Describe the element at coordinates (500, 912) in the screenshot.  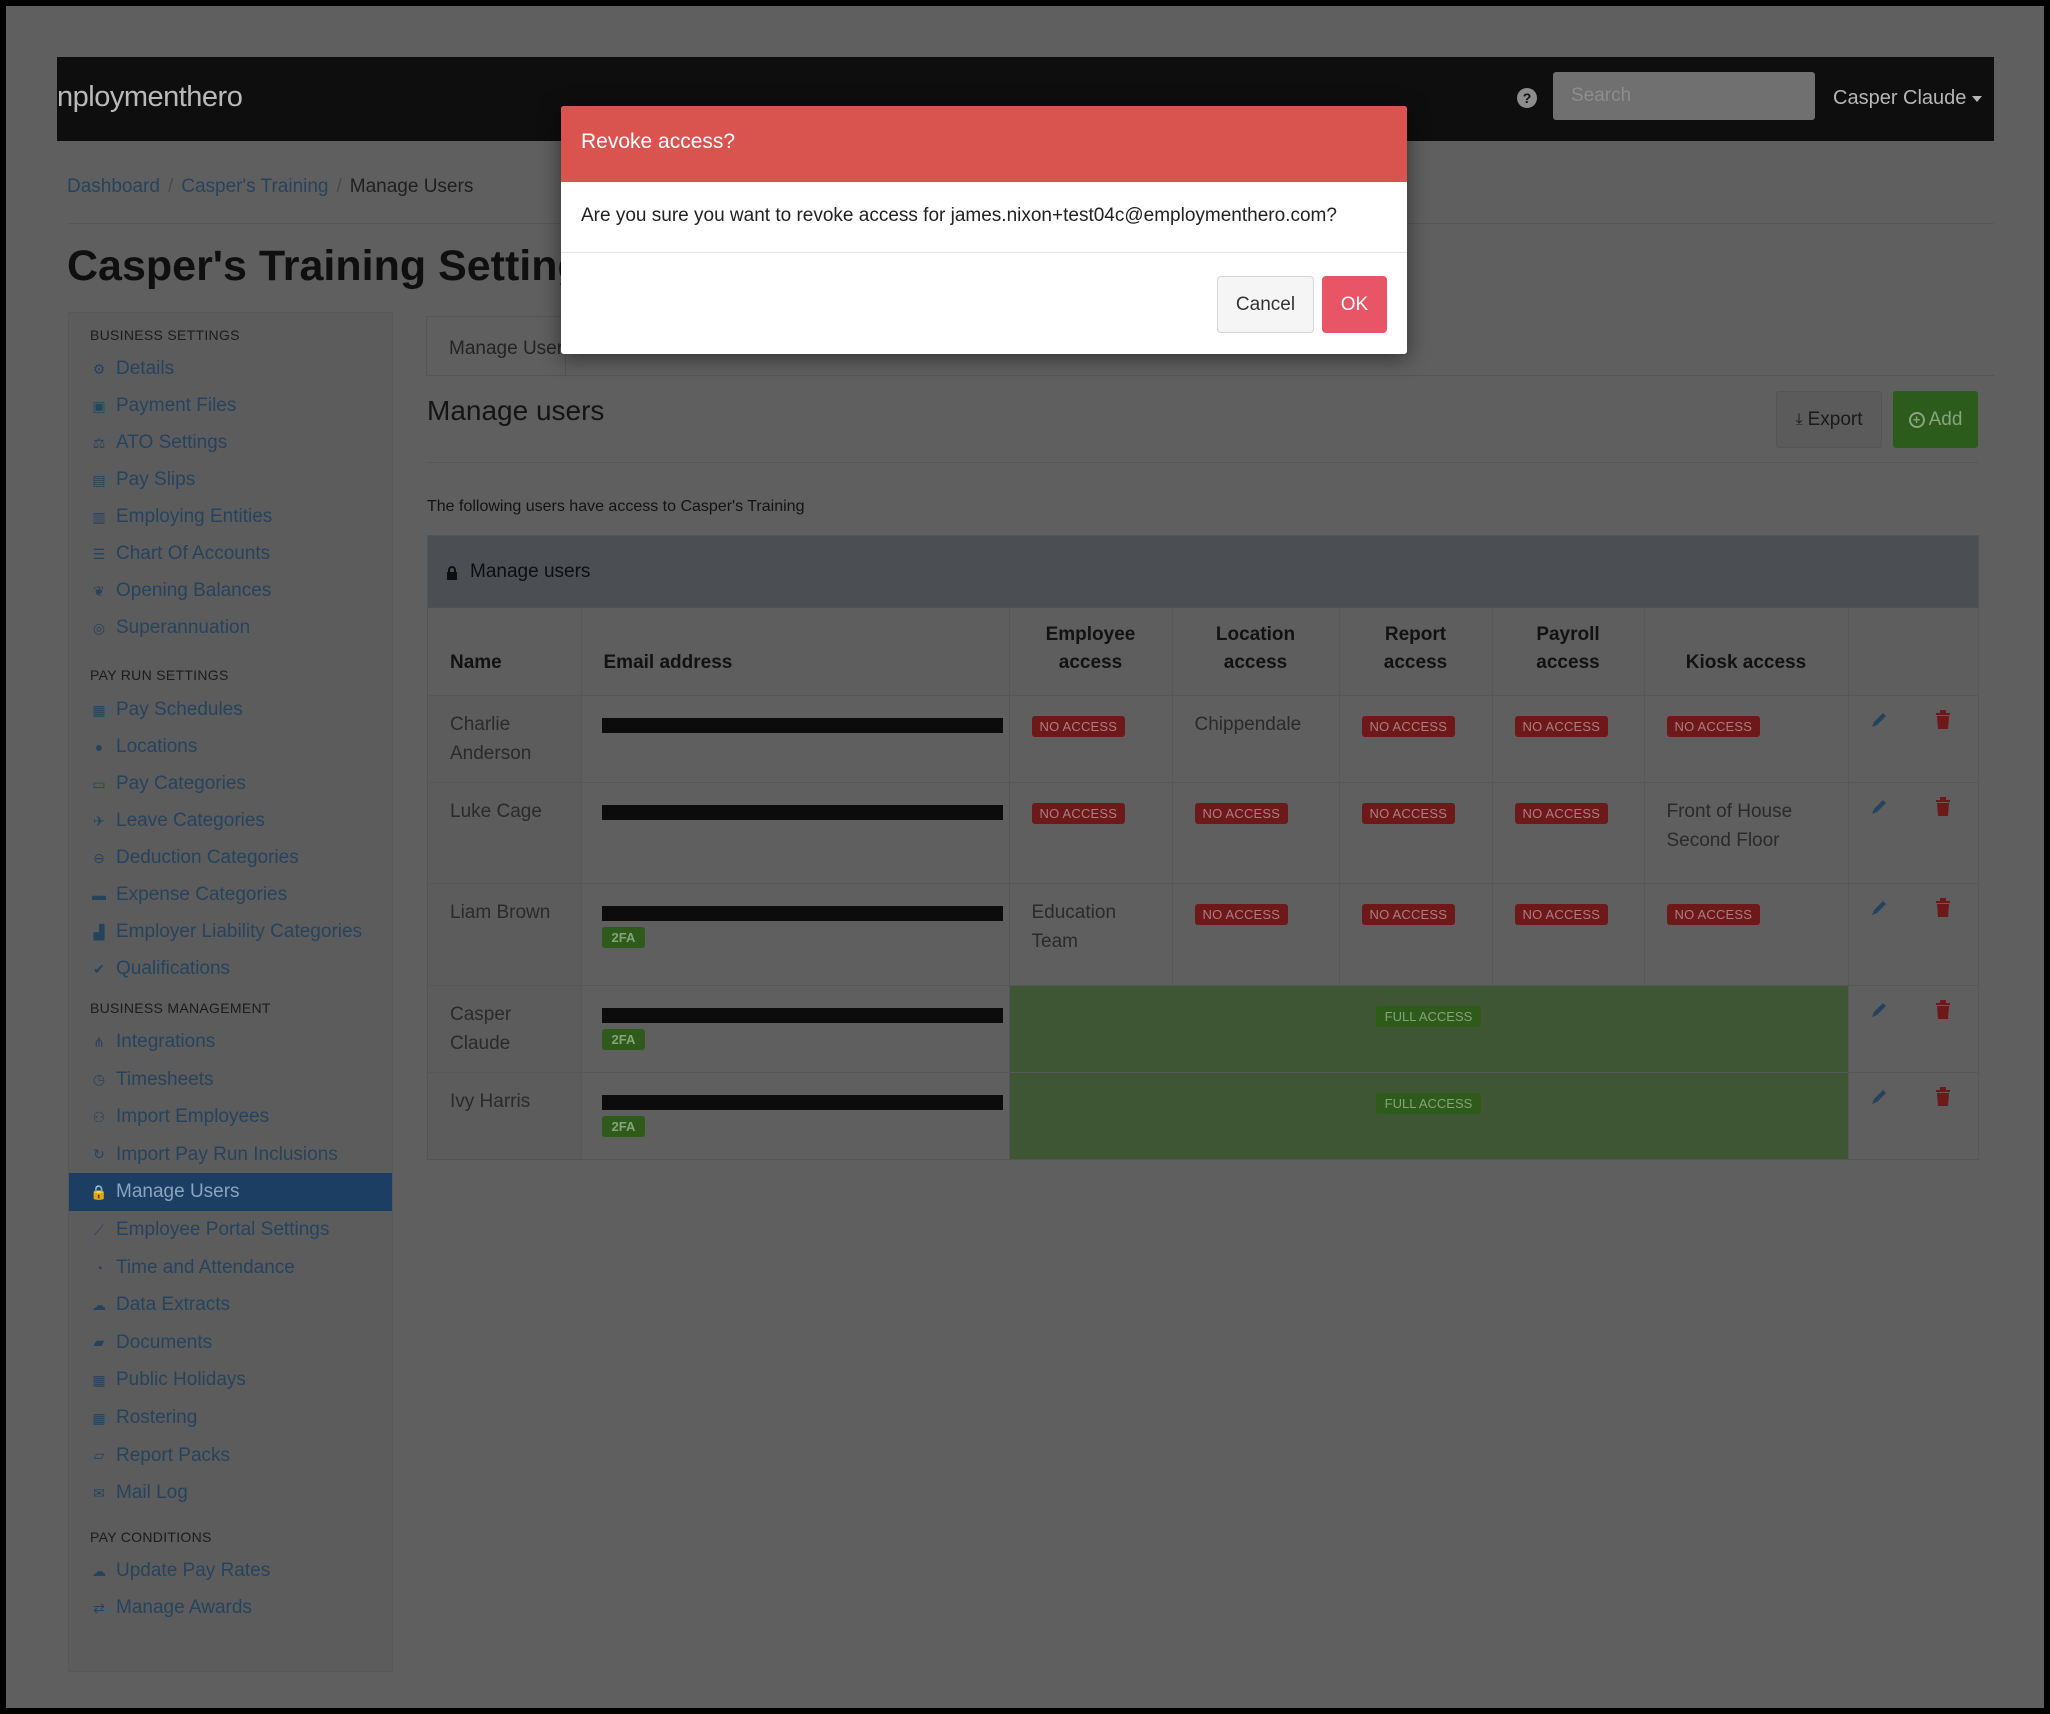
I see `user-name-text: Liam Brown` at that location.